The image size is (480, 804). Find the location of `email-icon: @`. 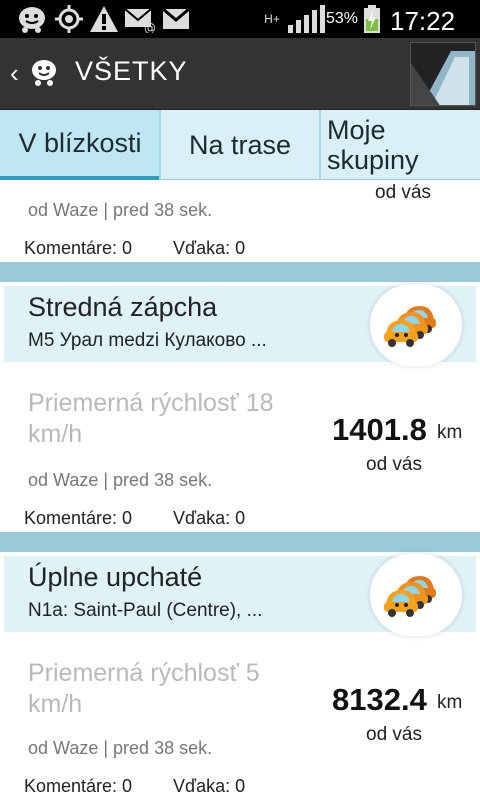

email-icon: @ is located at coordinates (140, 19).